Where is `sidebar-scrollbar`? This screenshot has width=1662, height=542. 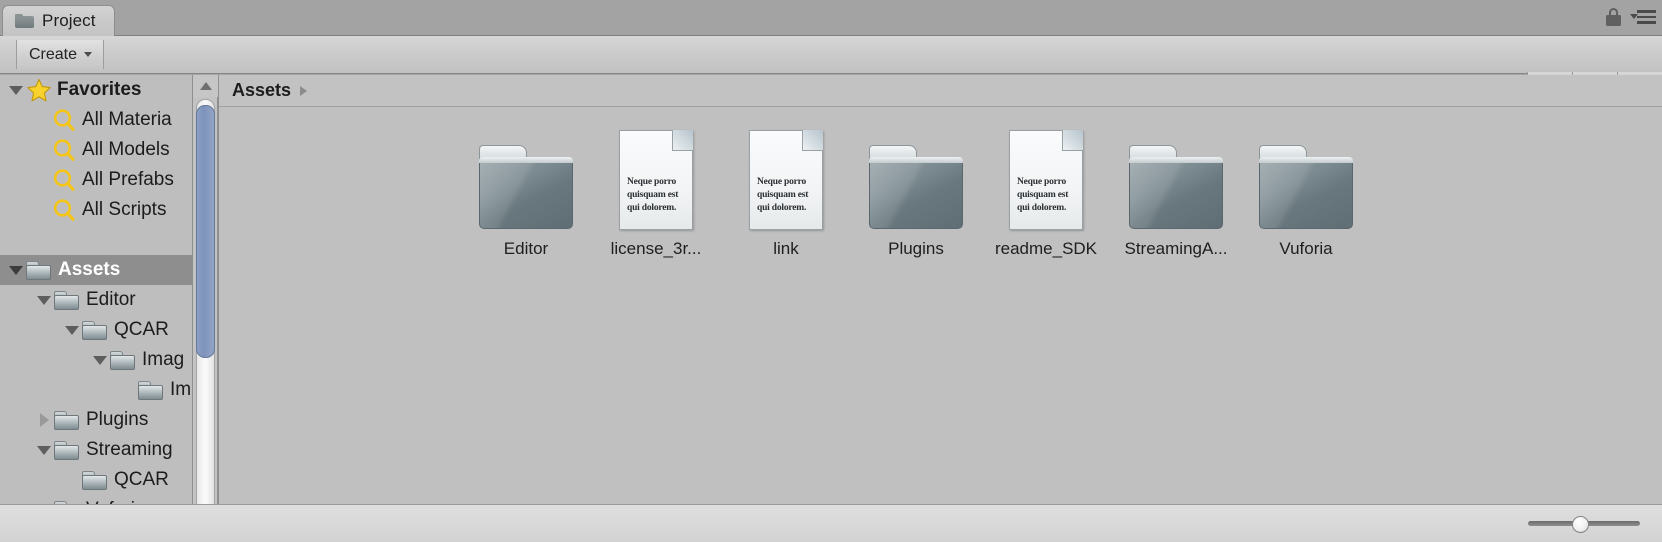
sidebar-scrollbar is located at coordinates (205, 308).